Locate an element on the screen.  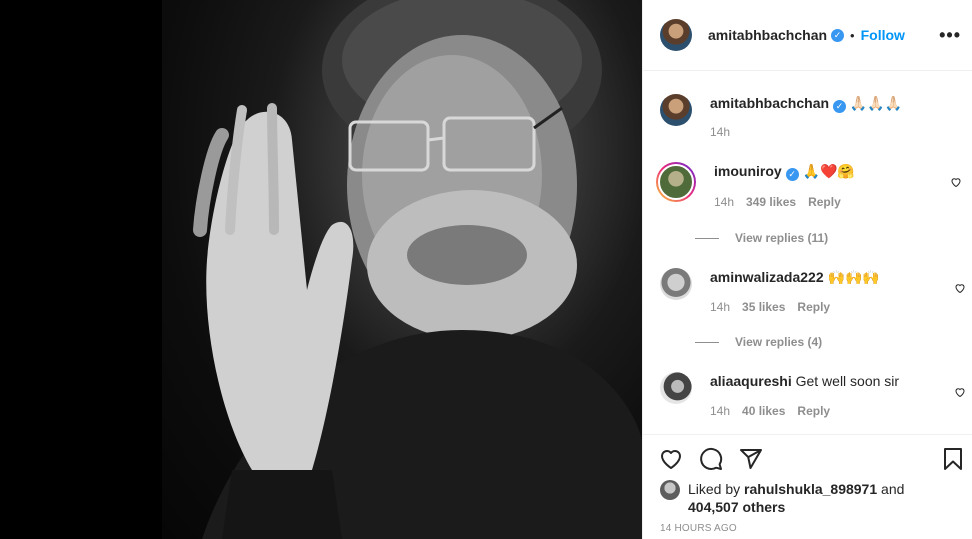
view-replies-button: View replies (11) is located at coordinates (761, 238).